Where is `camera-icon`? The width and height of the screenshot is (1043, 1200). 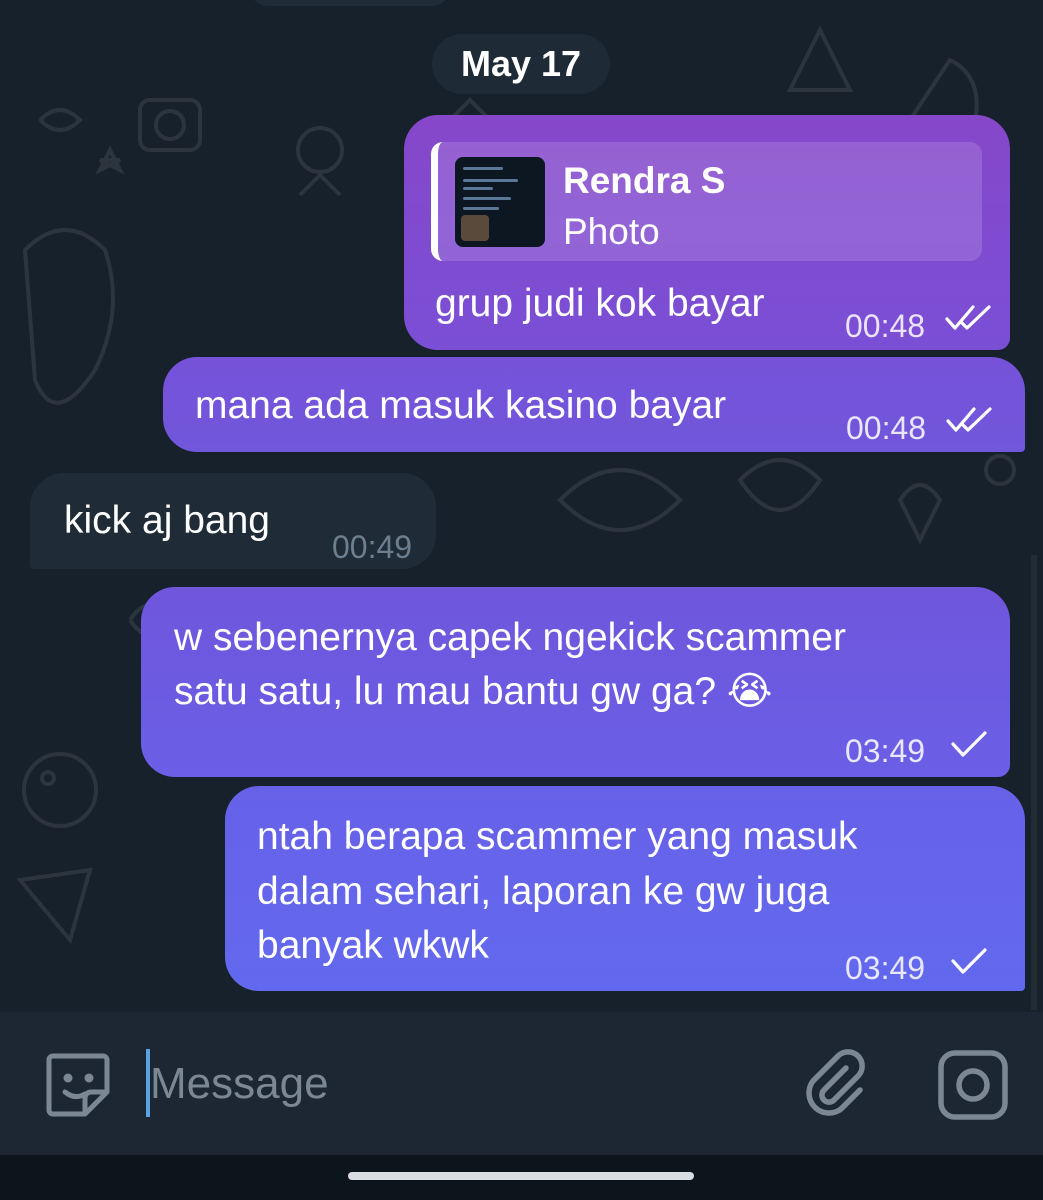 camera-icon is located at coordinates (973, 1085).